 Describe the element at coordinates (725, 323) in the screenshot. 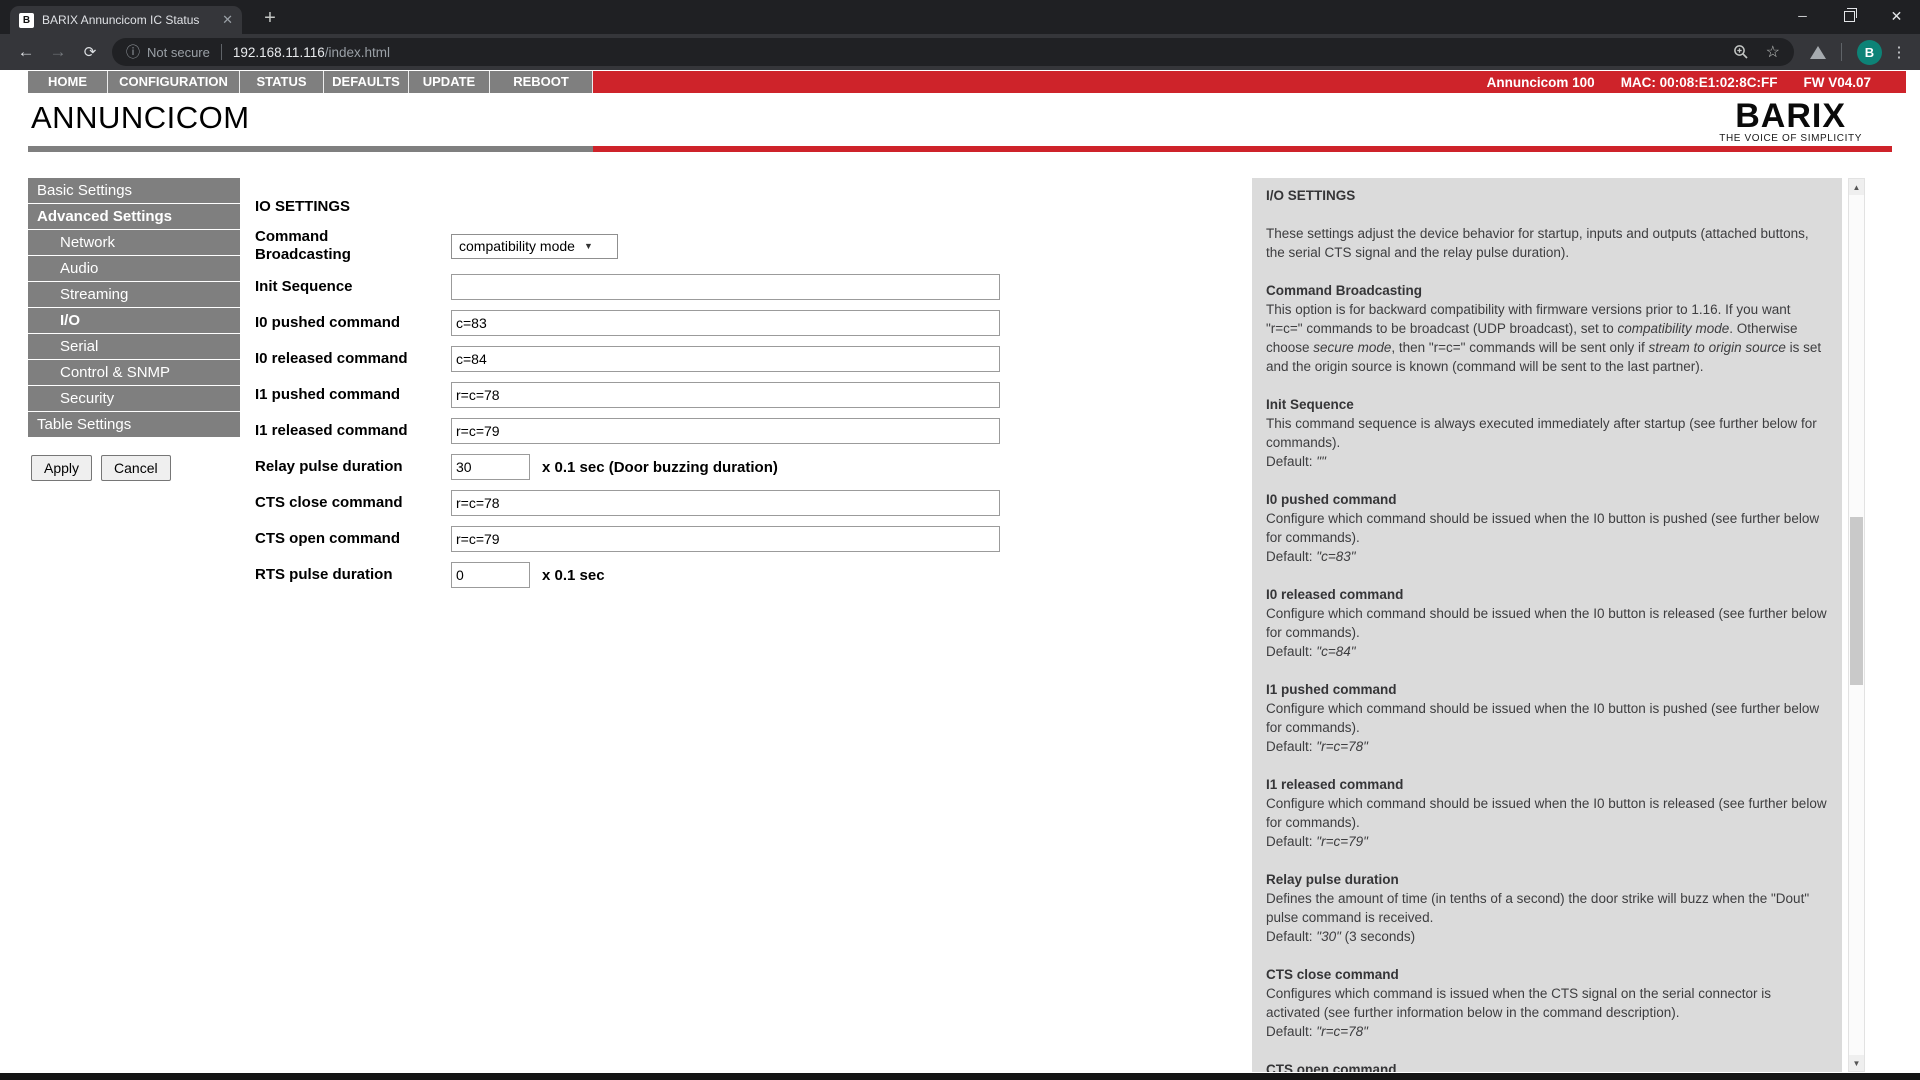

I see `i0-pushed-command-input` at that location.